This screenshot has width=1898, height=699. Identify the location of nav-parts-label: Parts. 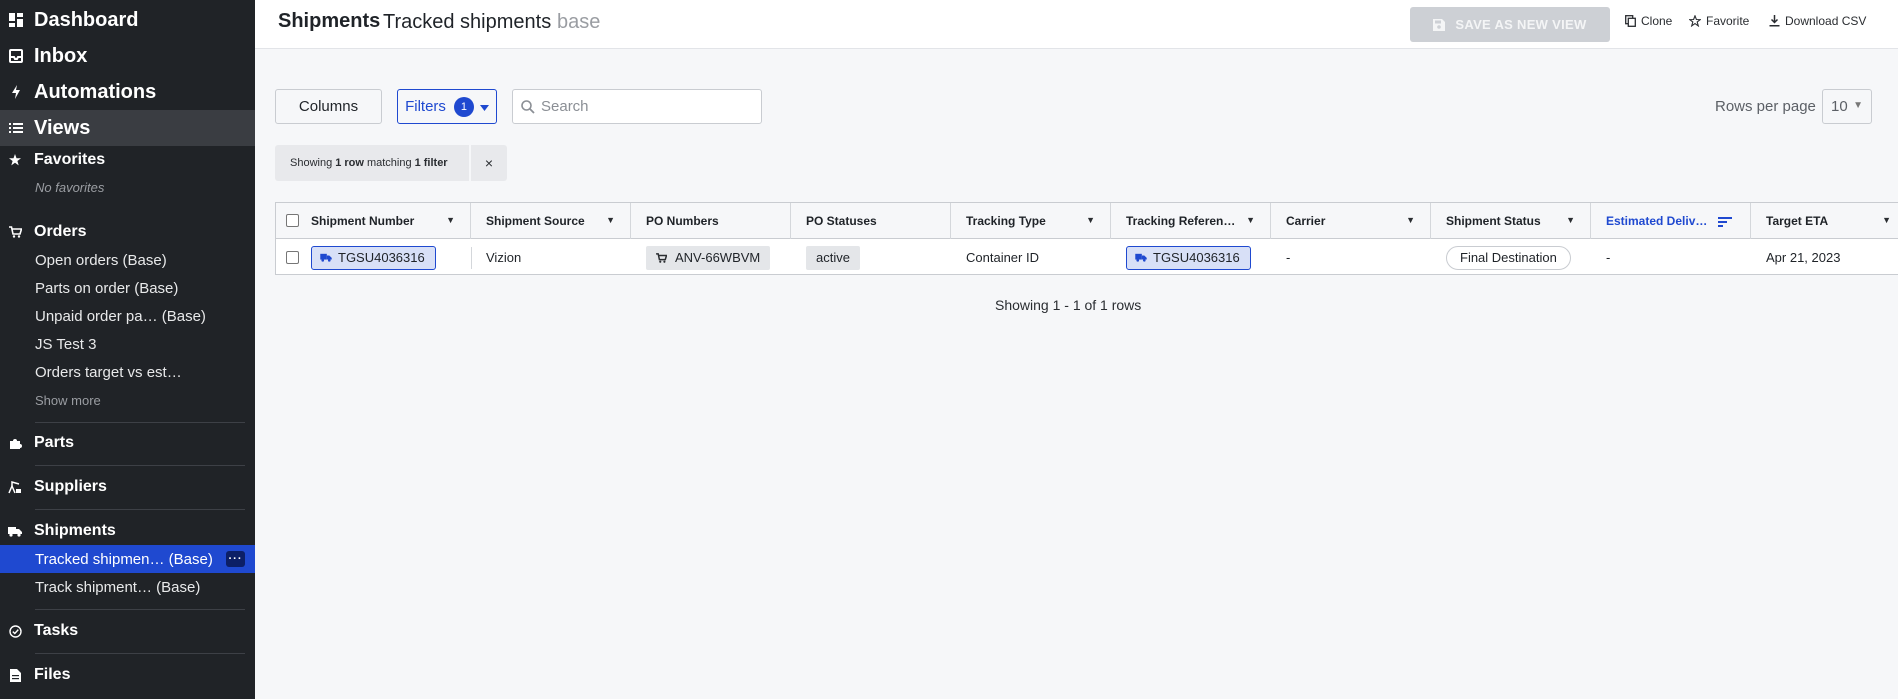
(54, 442).